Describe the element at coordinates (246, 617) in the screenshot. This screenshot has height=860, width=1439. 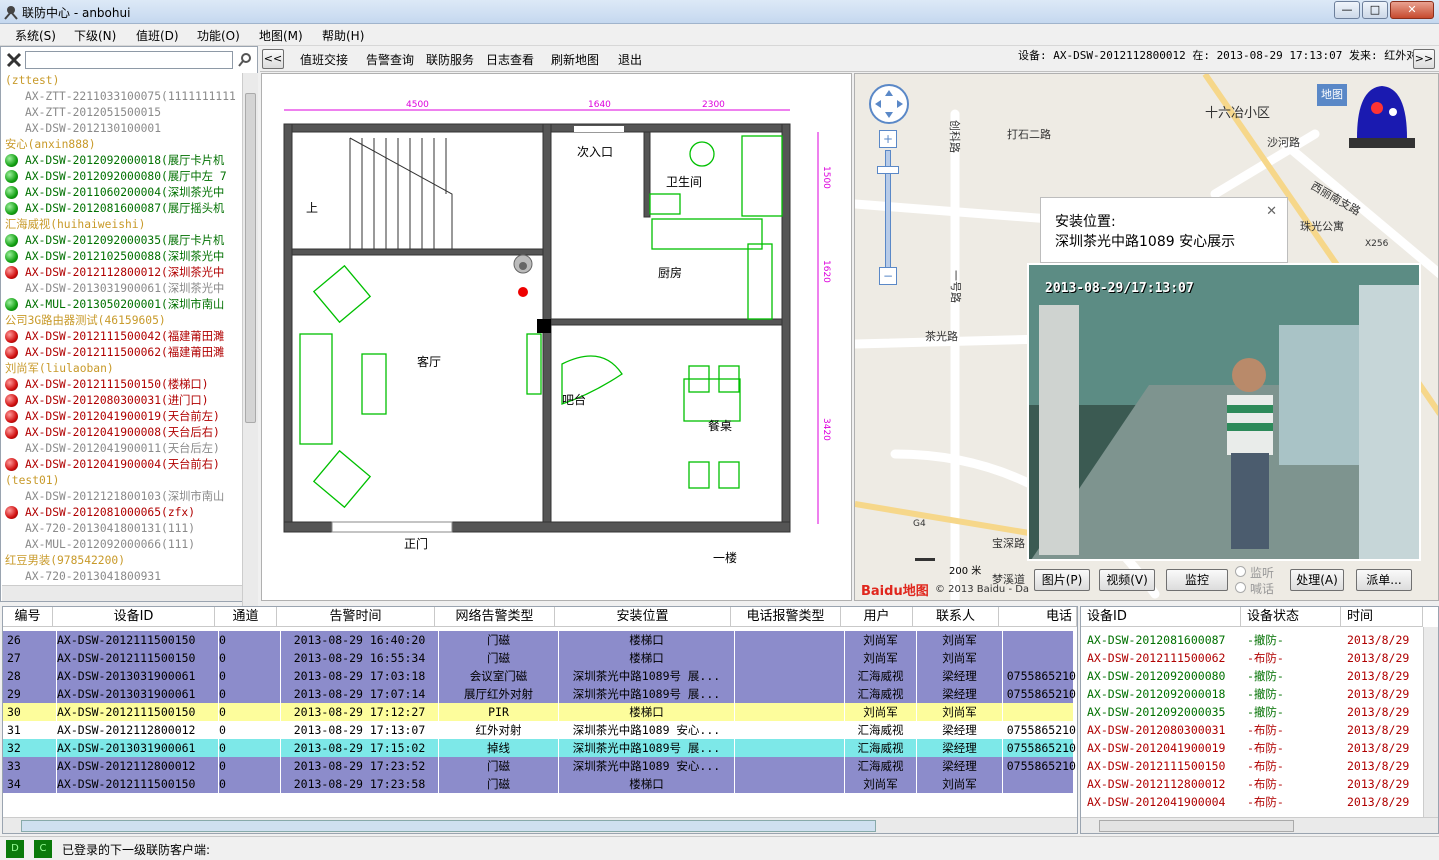
I see `col-header-channel: 通道` at that location.